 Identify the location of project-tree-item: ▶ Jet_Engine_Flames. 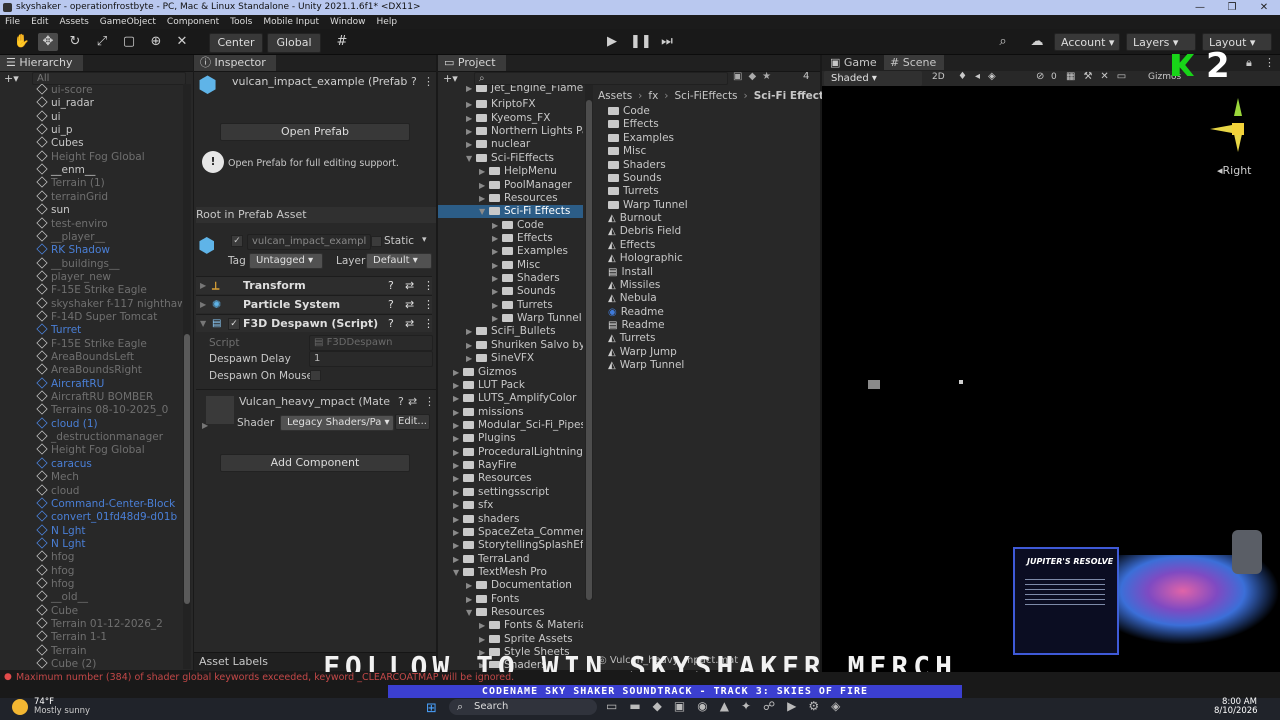
(510, 90).